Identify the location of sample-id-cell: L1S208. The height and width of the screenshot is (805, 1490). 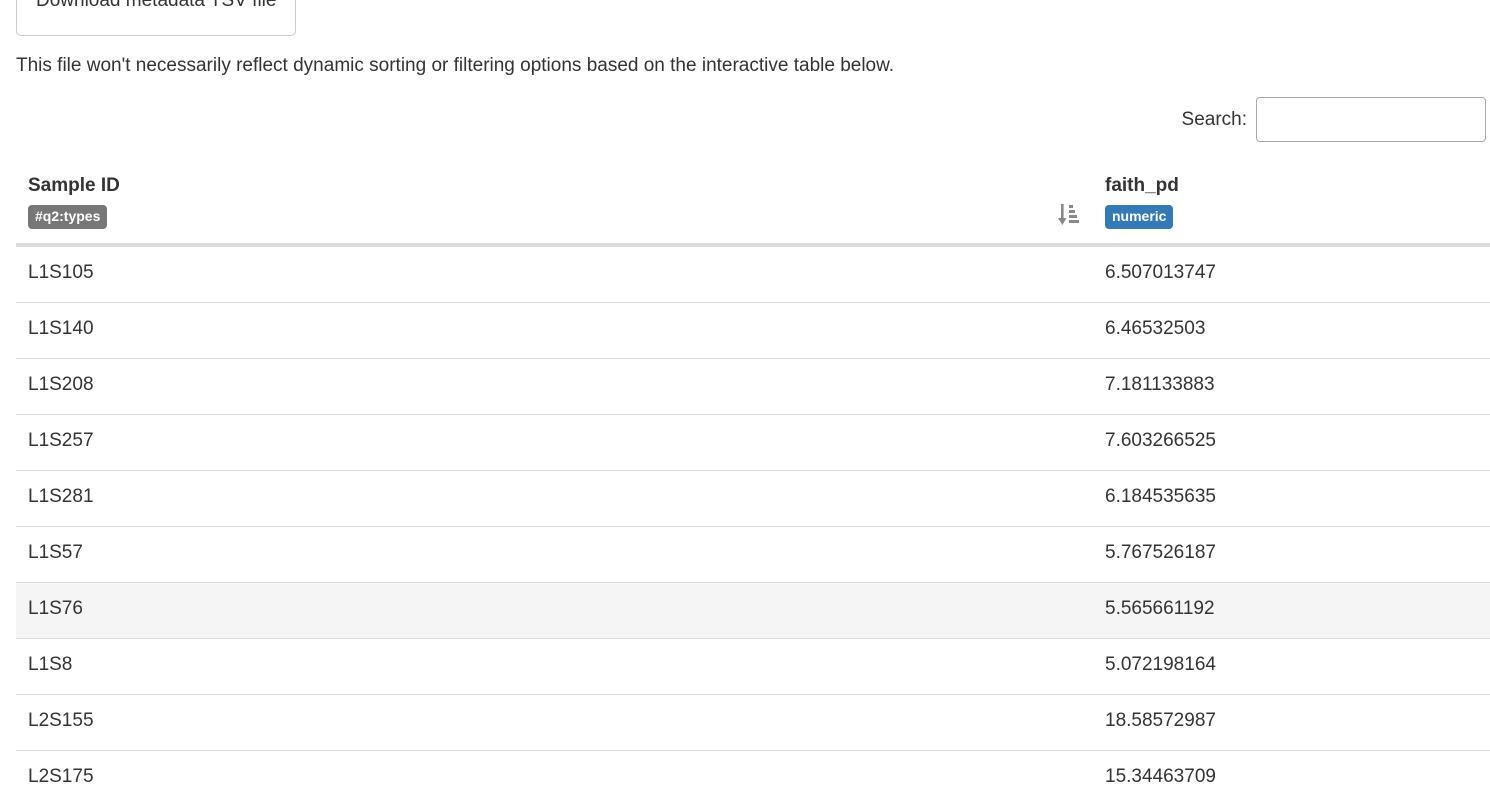
(61, 384).